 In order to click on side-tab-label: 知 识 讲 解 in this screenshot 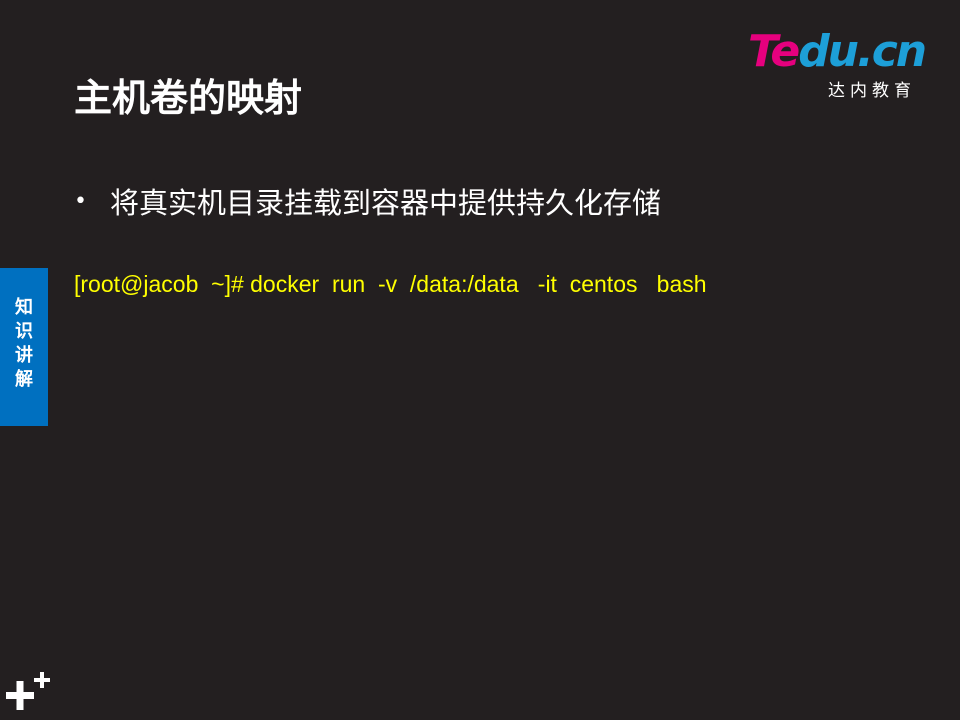, I will do `click(24, 343)`.